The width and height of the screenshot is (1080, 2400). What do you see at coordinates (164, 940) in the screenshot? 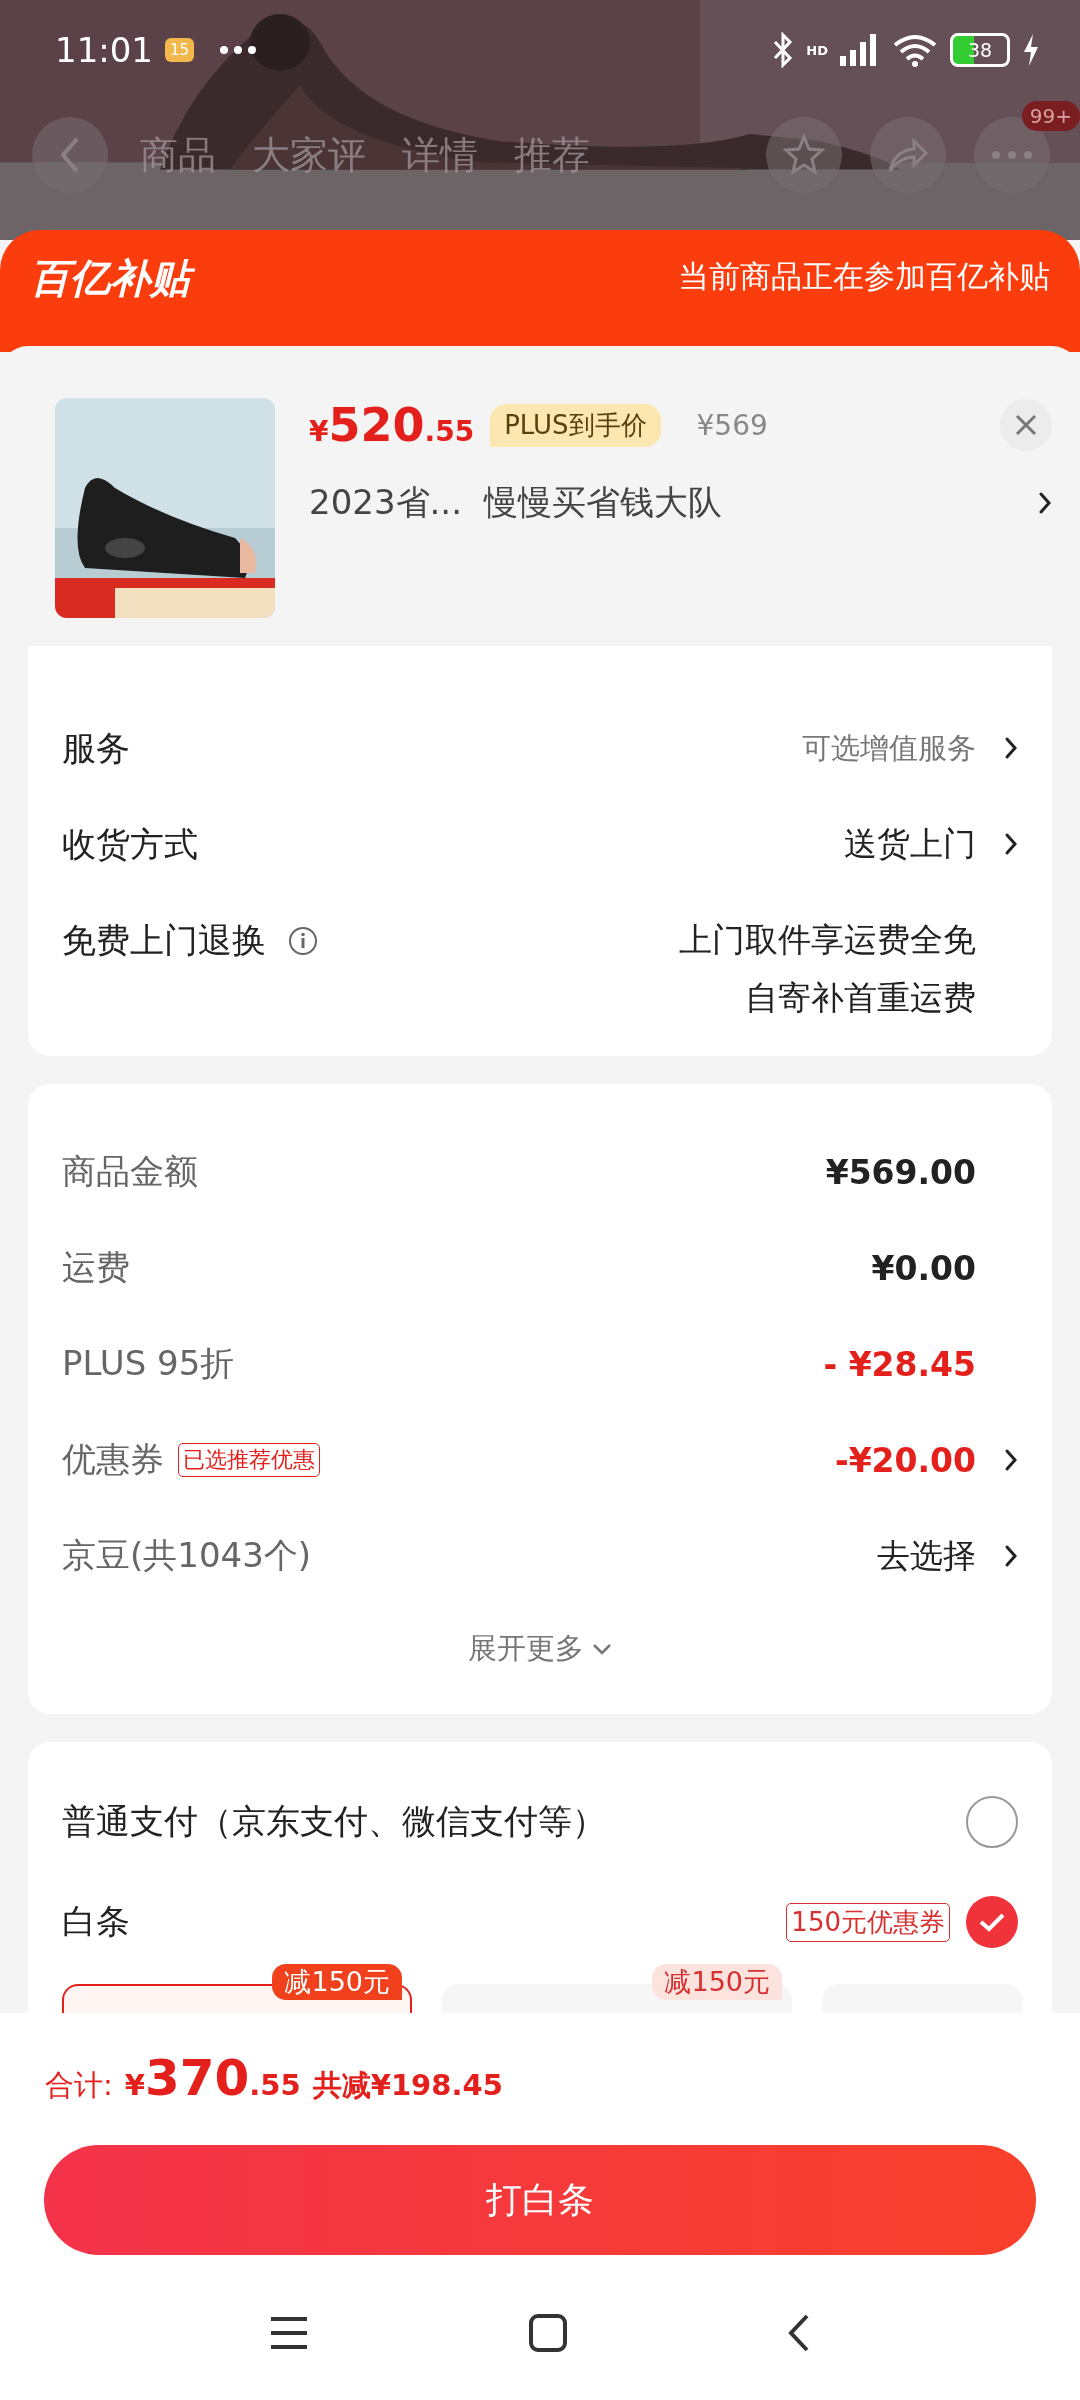
I see `option-label: 免费上门退换` at bounding box center [164, 940].